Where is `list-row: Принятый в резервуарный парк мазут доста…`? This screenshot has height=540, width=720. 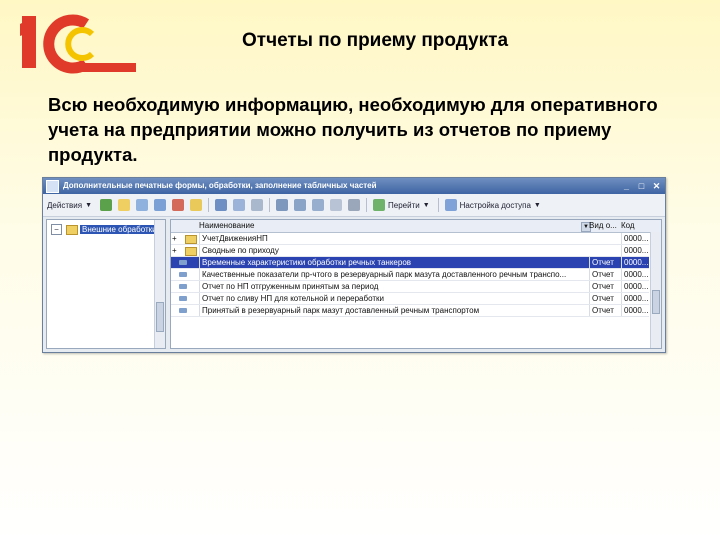 list-row: Принятый в резервуарный парк мазут доста… is located at coordinates (410, 311).